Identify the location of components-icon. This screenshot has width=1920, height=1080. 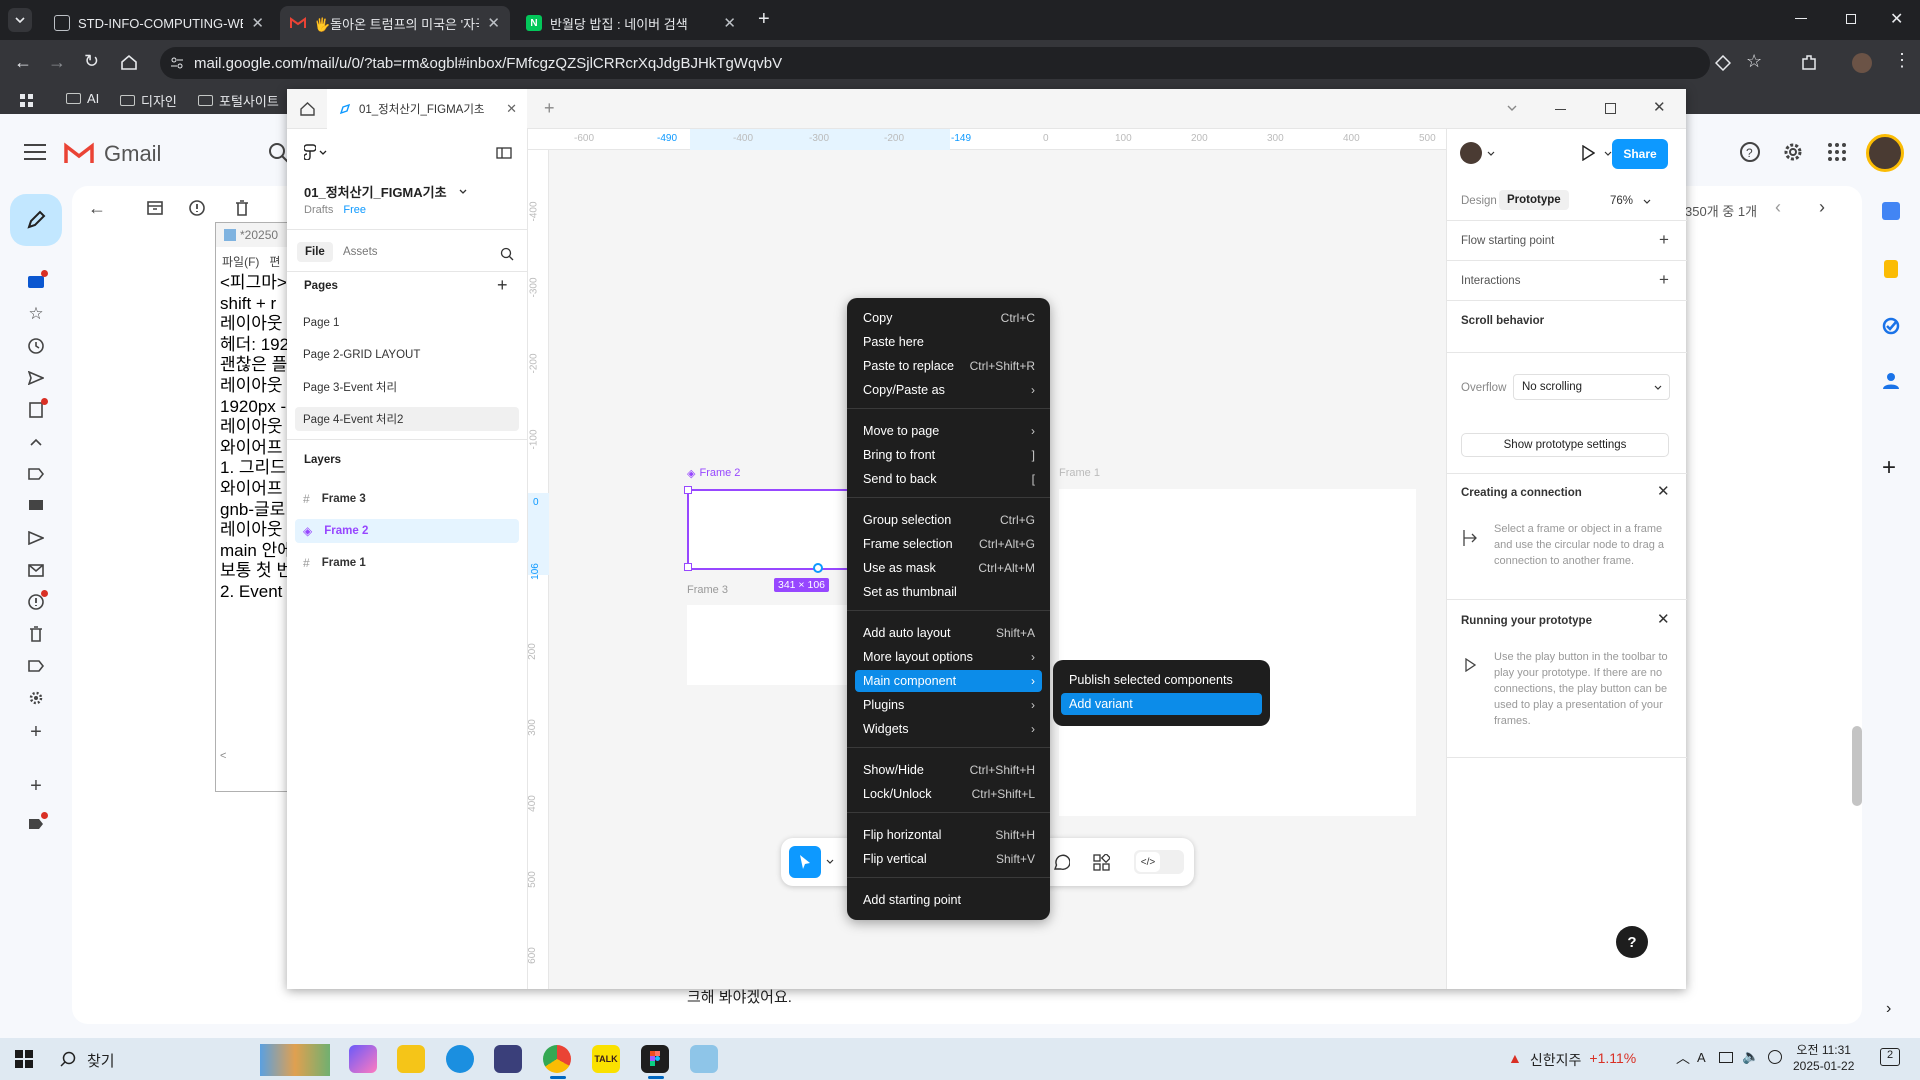
(1101, 862).